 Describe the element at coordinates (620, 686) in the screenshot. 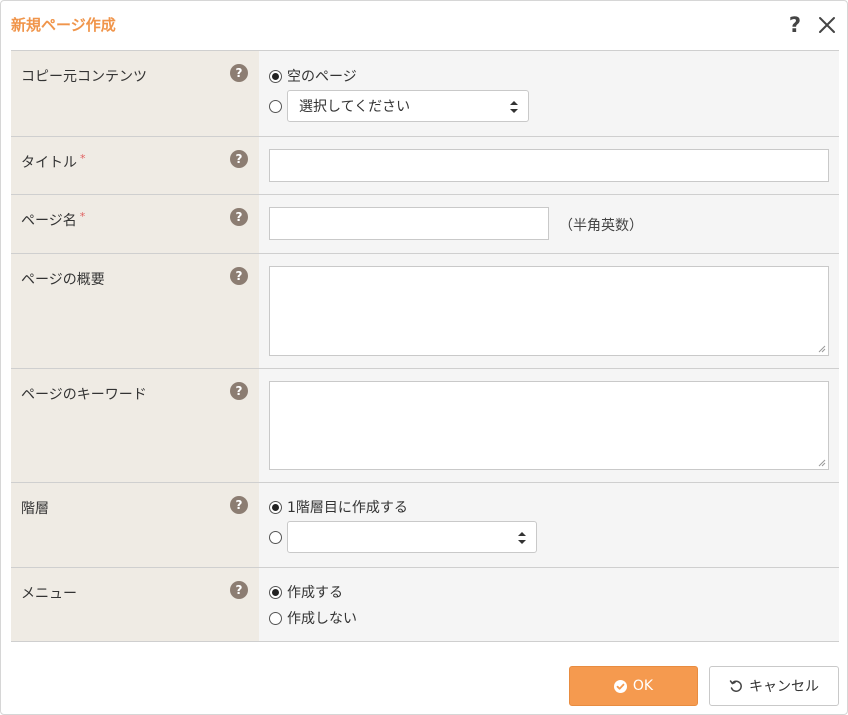

I see `check-circle-icon` at that location.